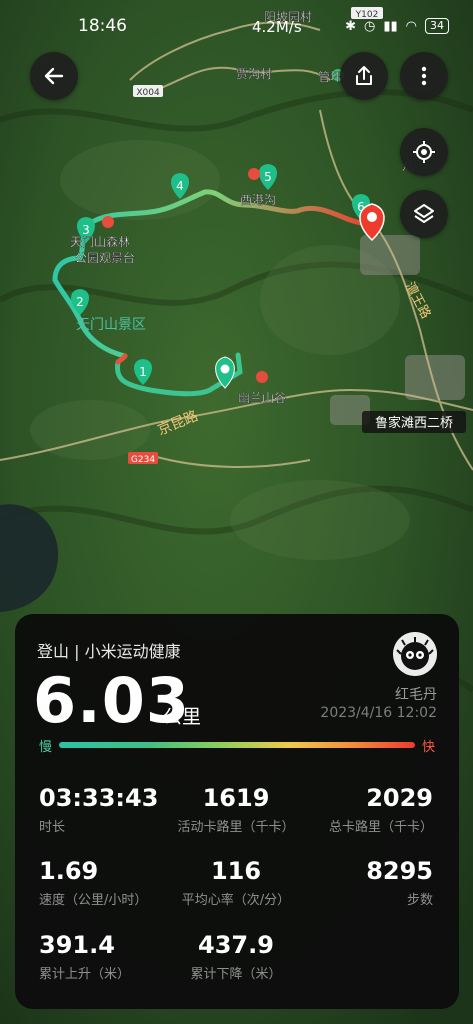 The image size is (473, 1024). Describe the element at coordinates (111, 325) in the screenshot. I see `map-label-tianmen-area: 天门山景区` at that location.